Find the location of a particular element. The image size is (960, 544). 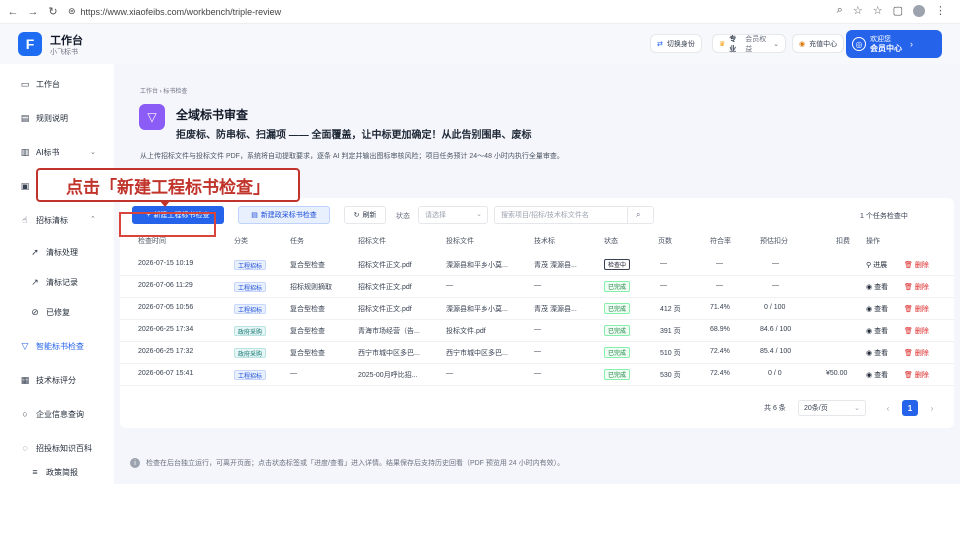

next-page-button: › is located at coordinates (932, 408).